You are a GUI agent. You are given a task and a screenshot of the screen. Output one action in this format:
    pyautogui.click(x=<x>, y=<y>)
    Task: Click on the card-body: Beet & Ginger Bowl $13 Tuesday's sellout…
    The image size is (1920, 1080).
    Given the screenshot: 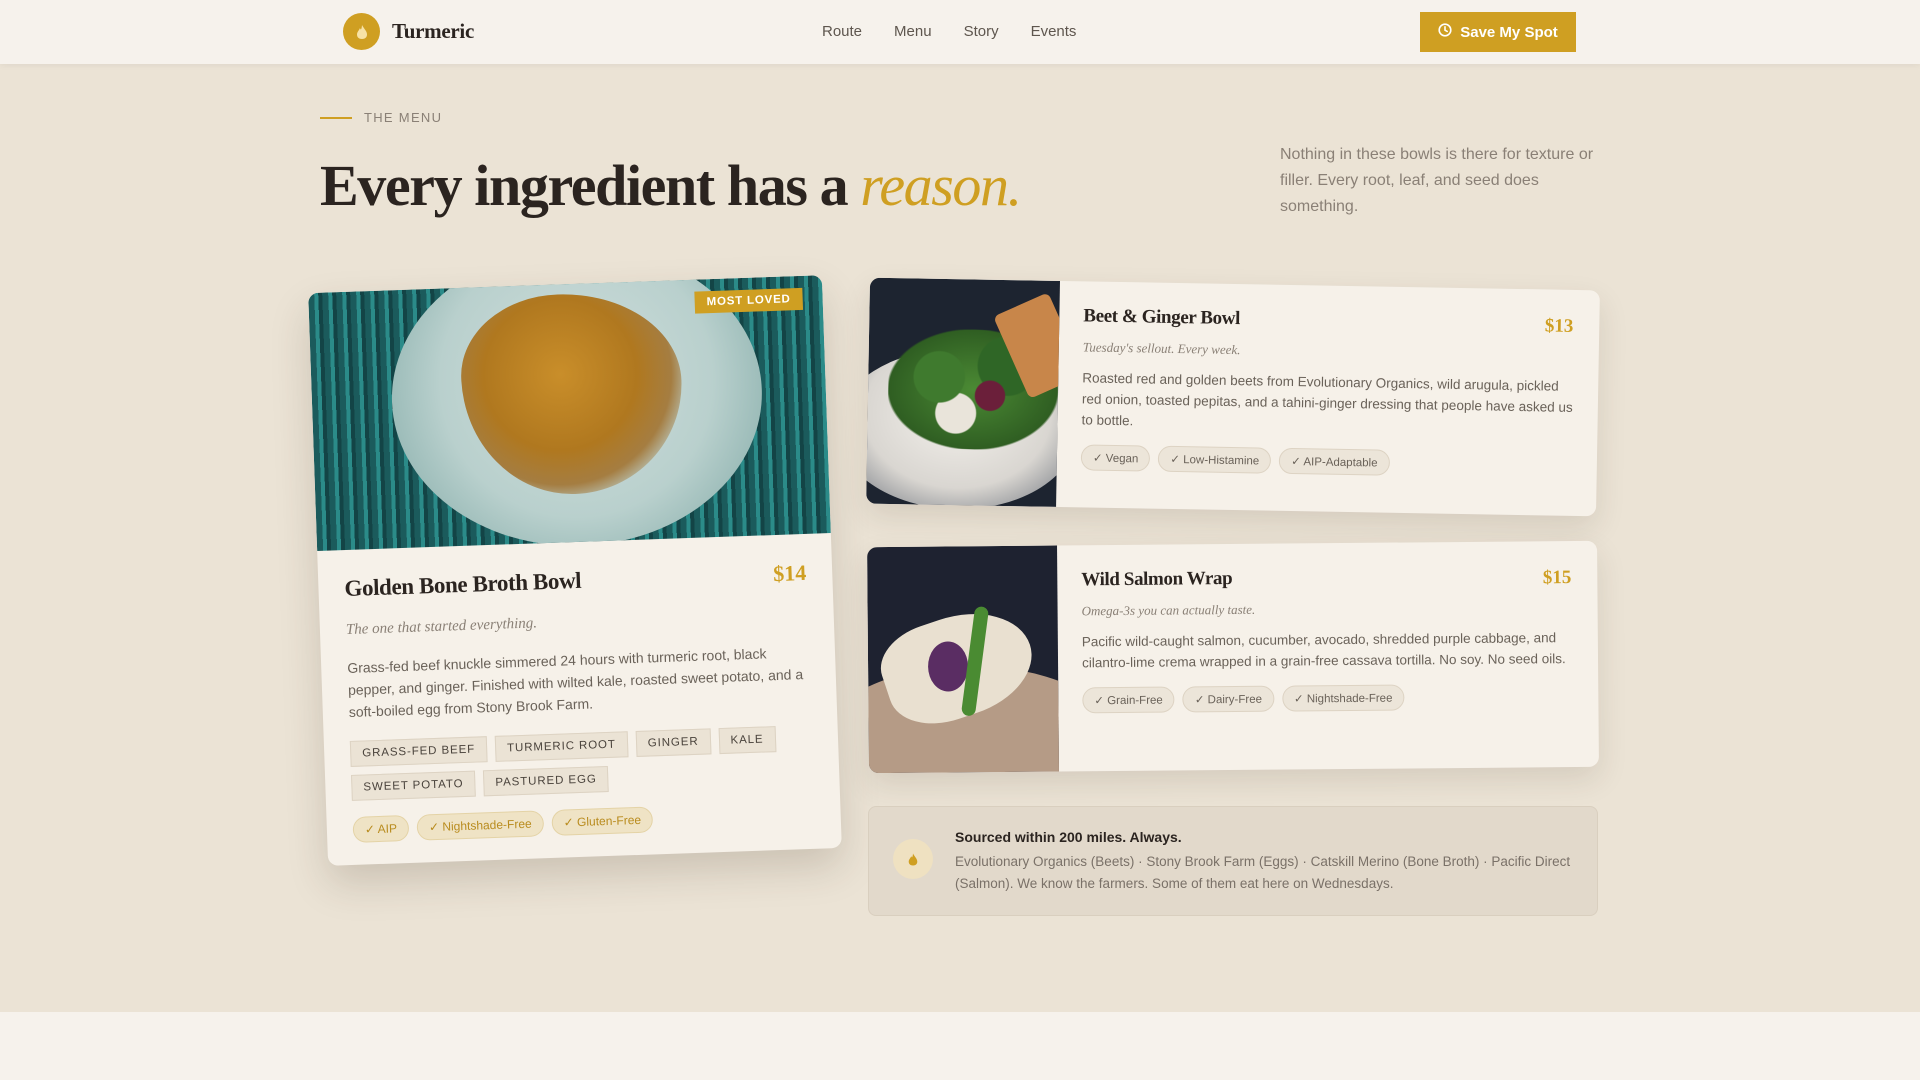 What is the action you would take?
    pyautogui.click(x=1328, y=398)
    